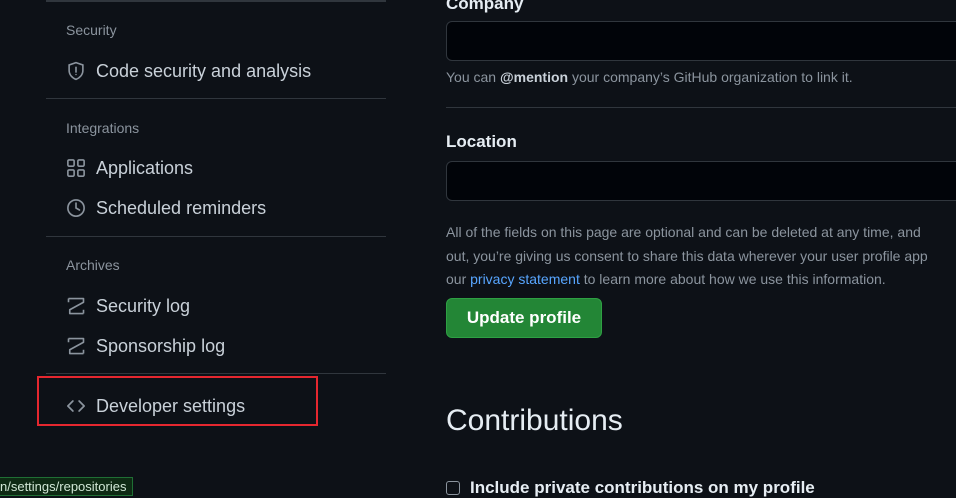  What do you see at coordinates (76, 208) in the screenshot?
I see `clock-icon` at bounding box center [76, 208].